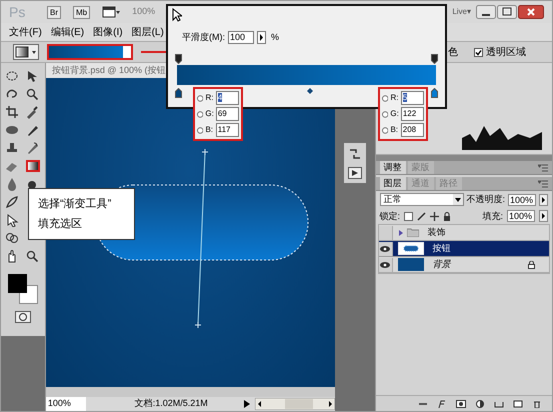 The height and width of the screenshot is (412, 553). What do you see at coordinates (412, 130) in the screenshot?
I see `color-value-field: 208` at bounding box center [412, 130].